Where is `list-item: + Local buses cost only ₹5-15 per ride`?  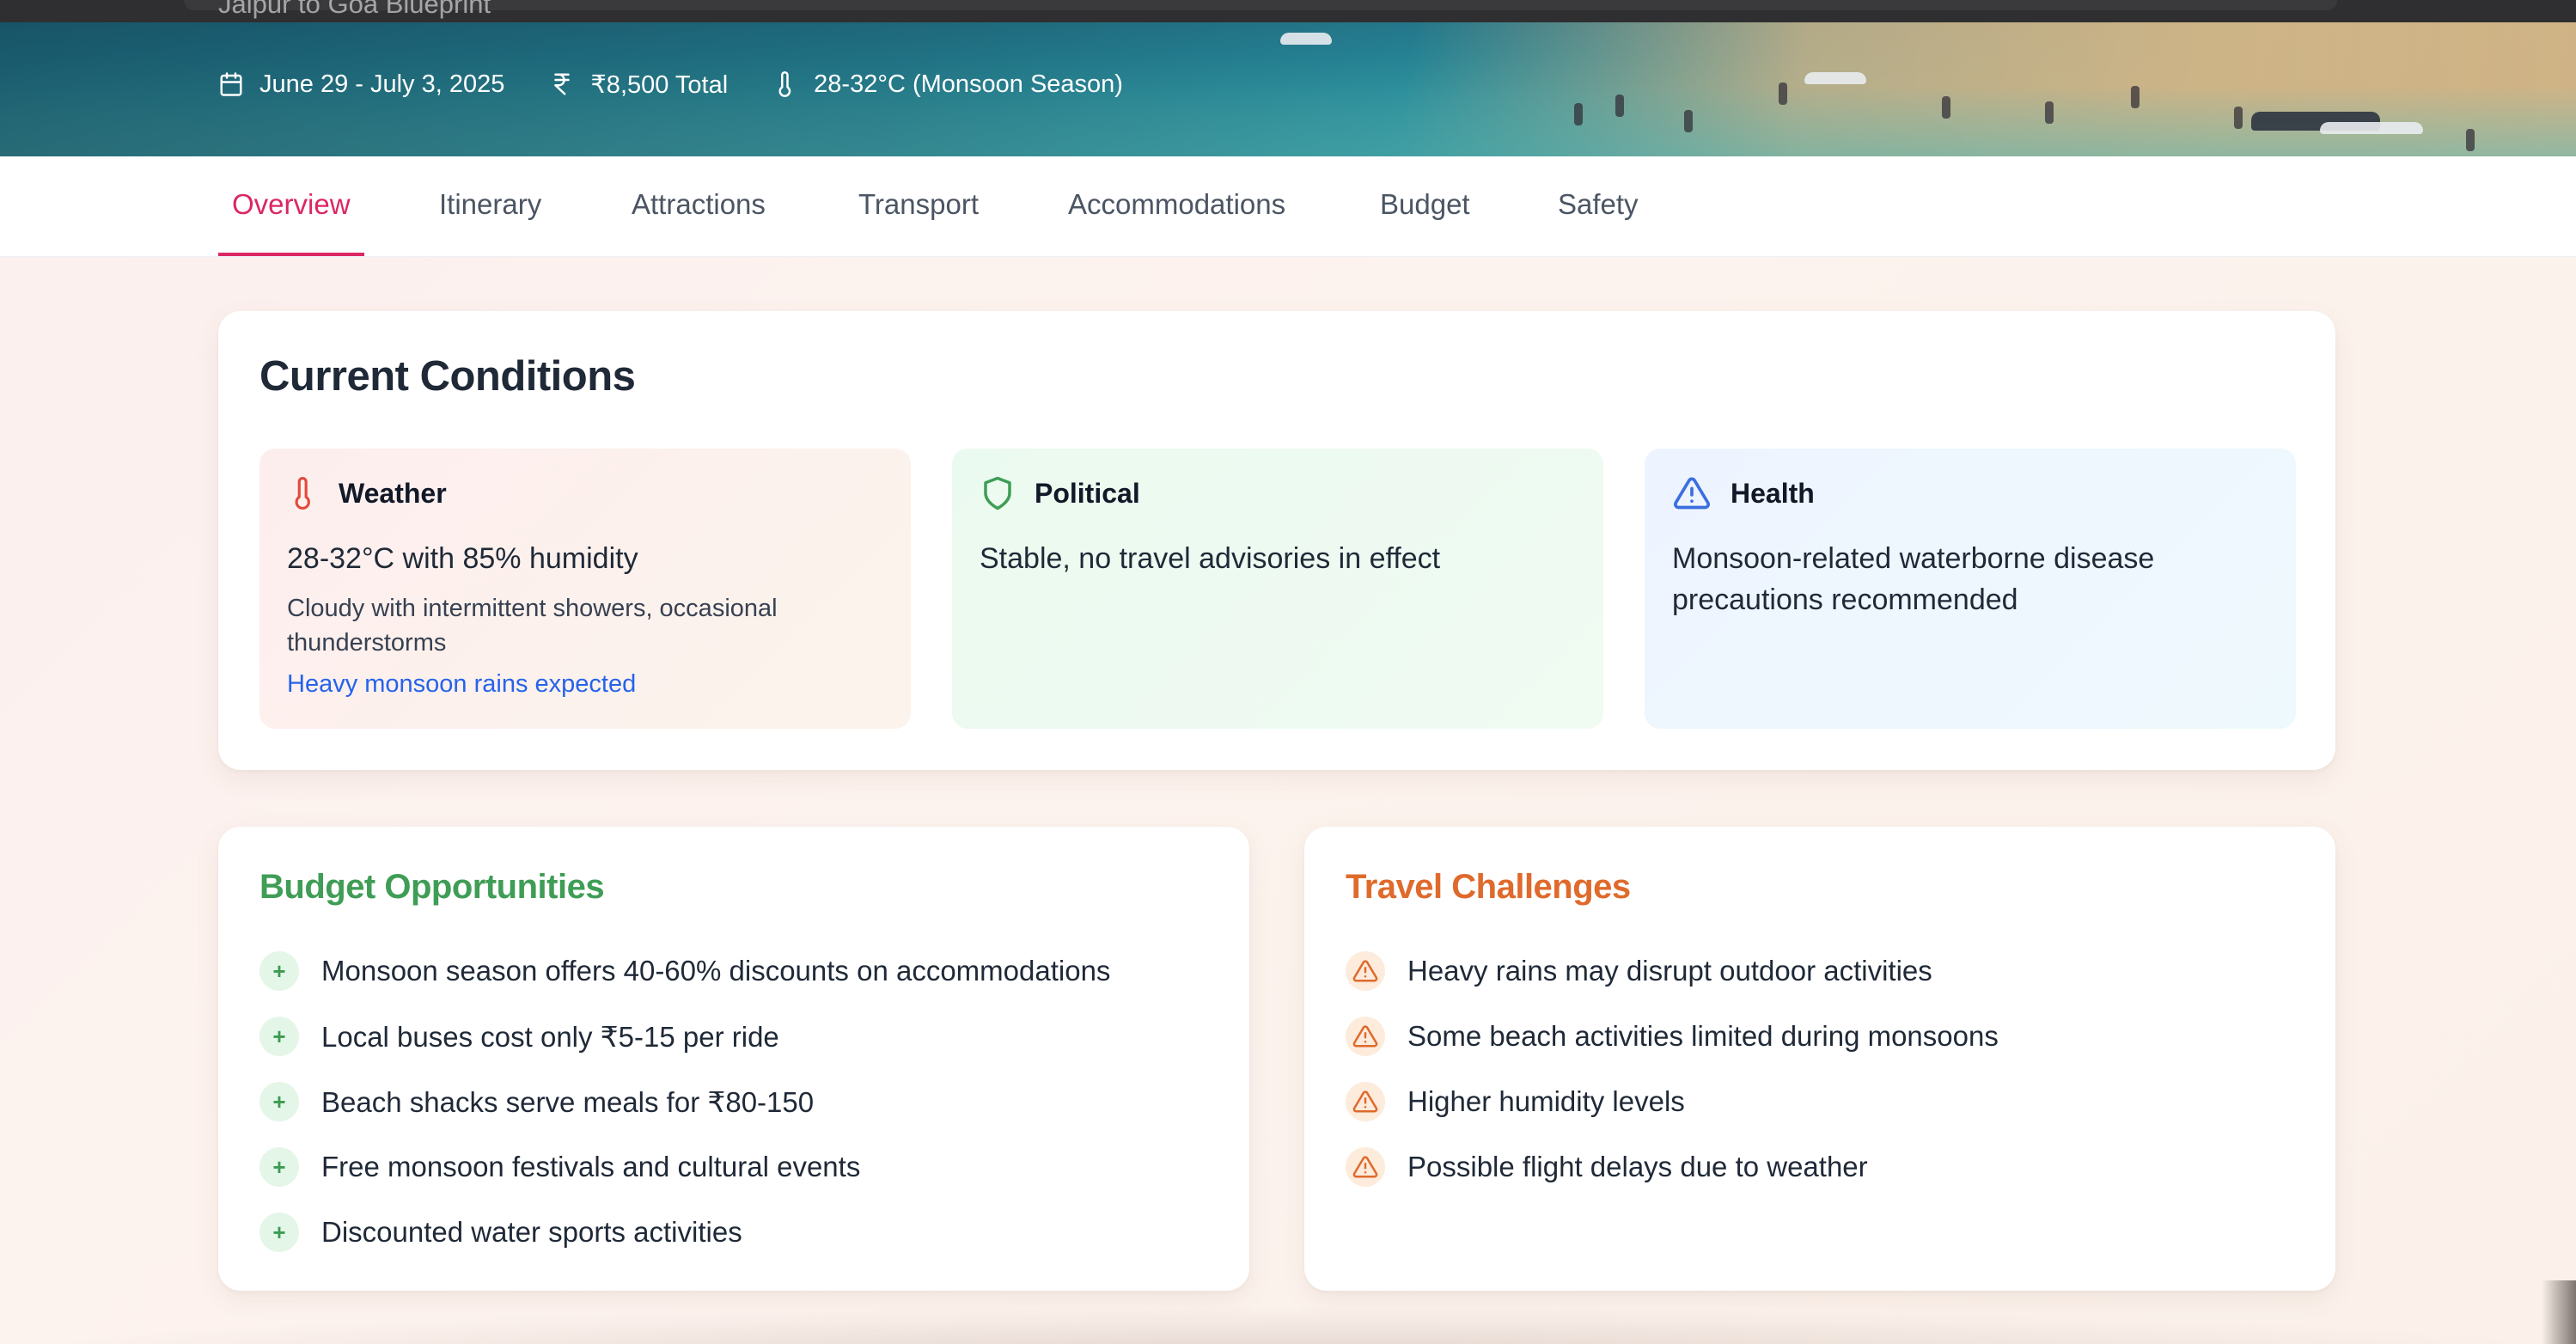
list-item: + Local buses cost only ₹5-15 per ride is located at coordinates (684, 1036).